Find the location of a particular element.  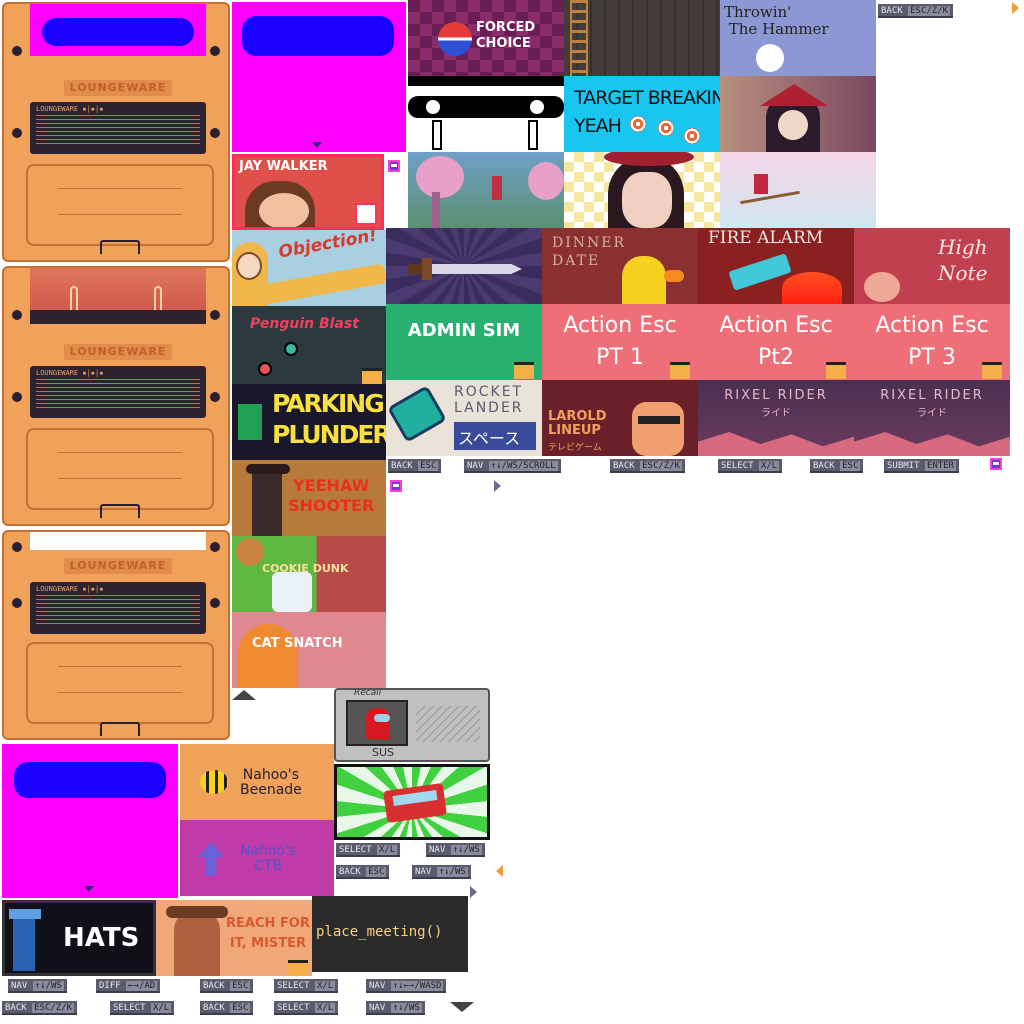

game-objection: Objection! is located at coordinates (309, 268).